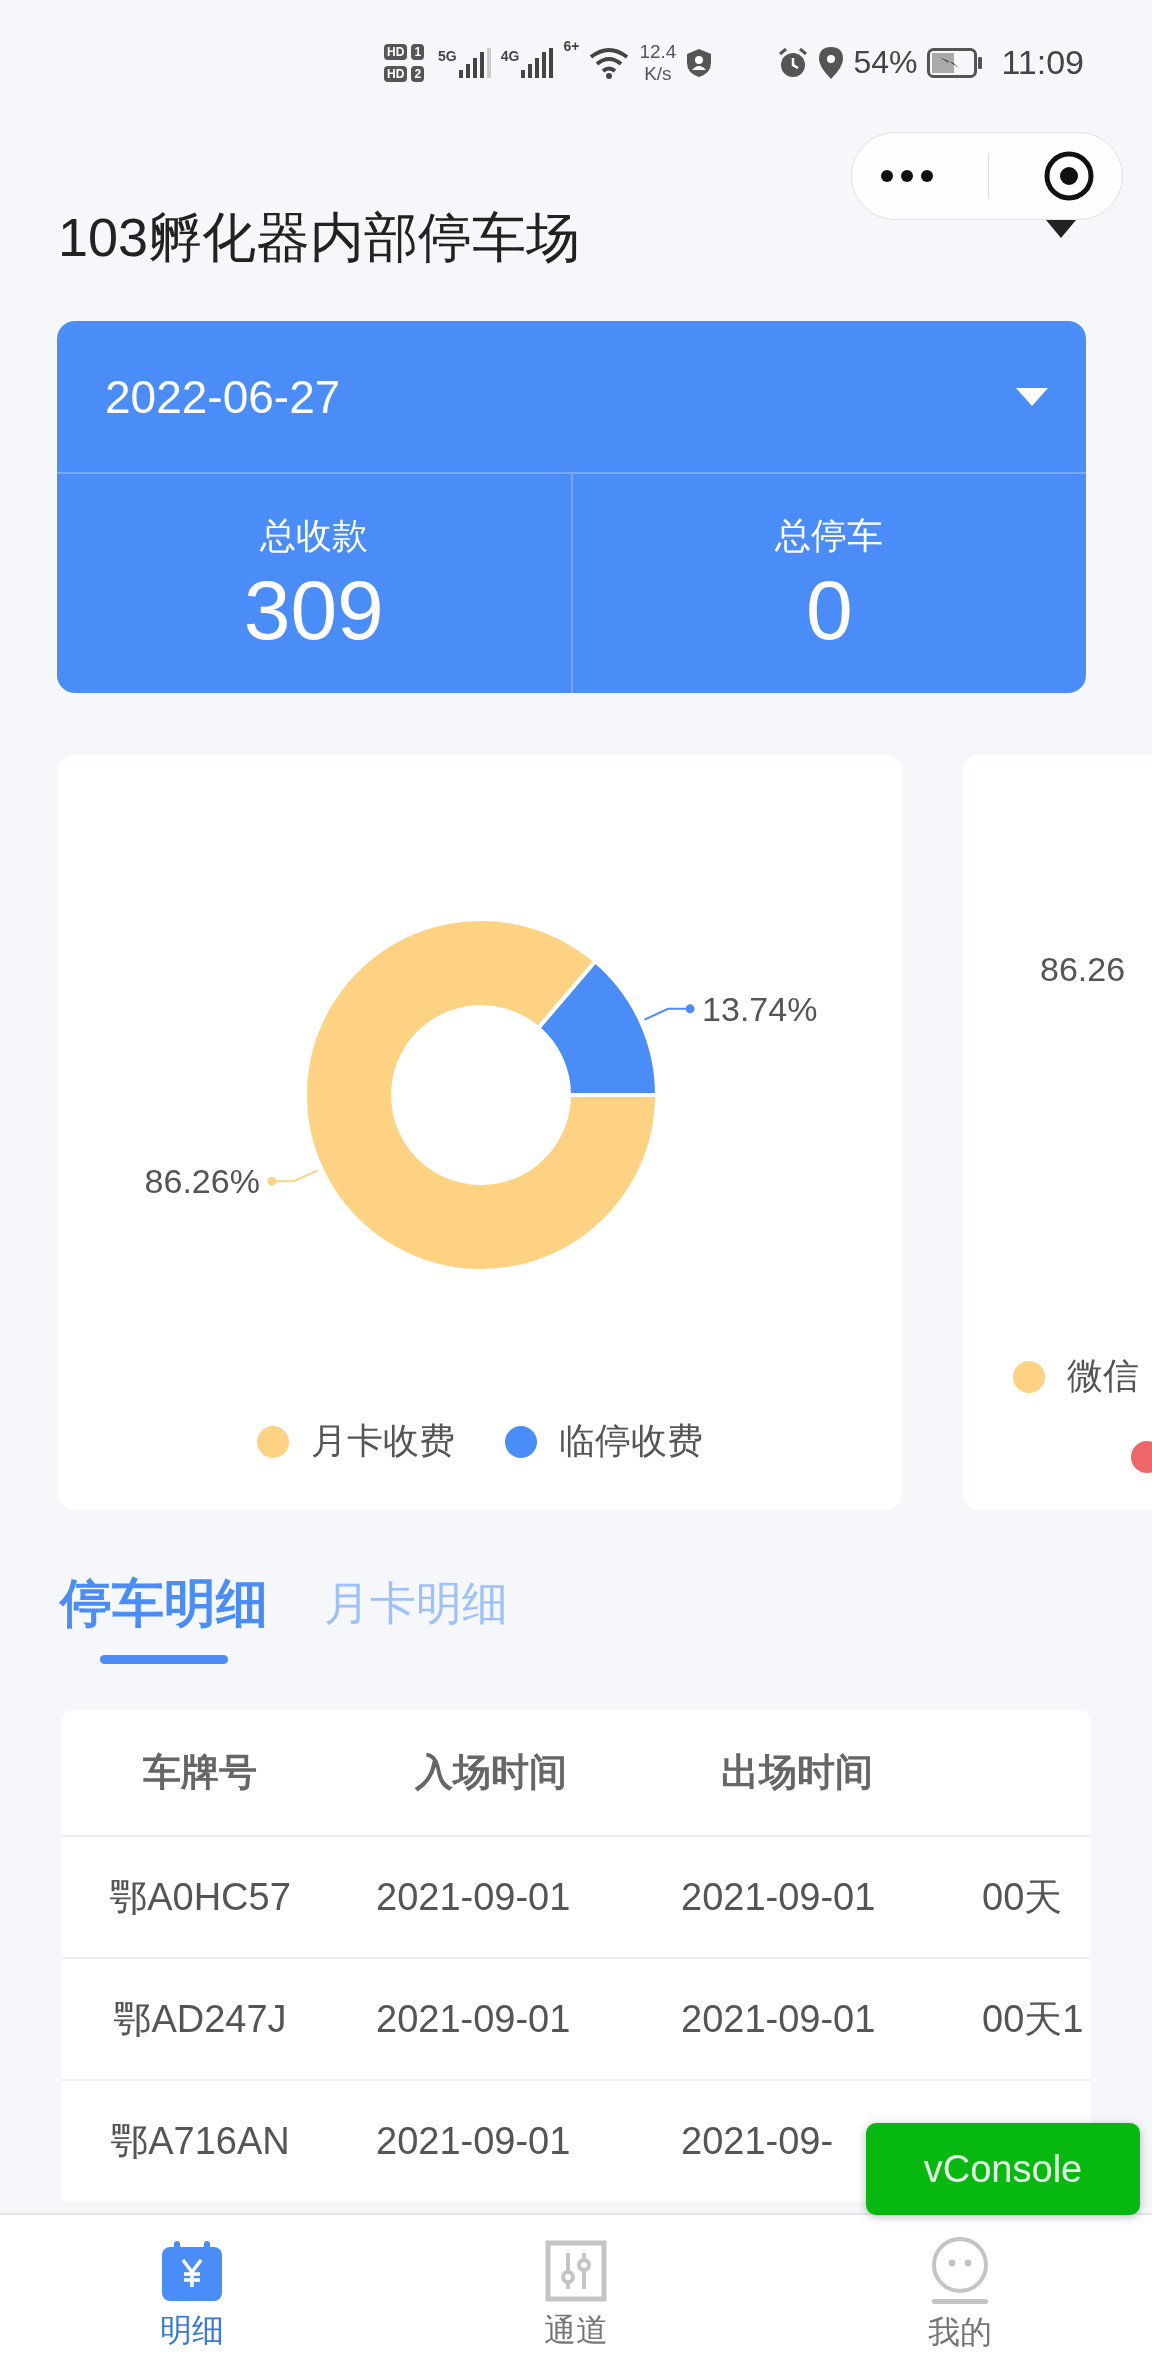  Describe the element at coordinates (955, 62) in the screenshot. I see `battery-icon` at that location.